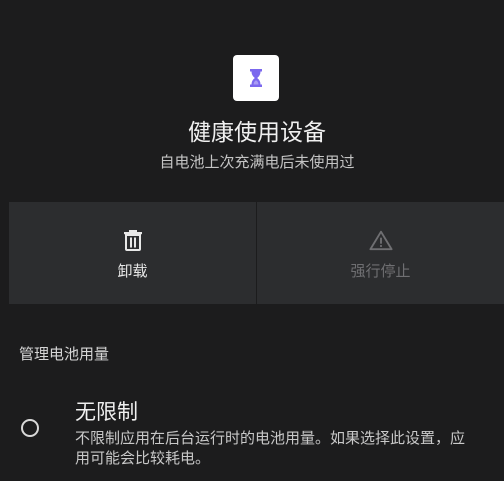  What do you see at coordinates (64, 354) in the screenshot?
I see `battery-section-header: 管理电池用量` at bounding box center [64, 354].